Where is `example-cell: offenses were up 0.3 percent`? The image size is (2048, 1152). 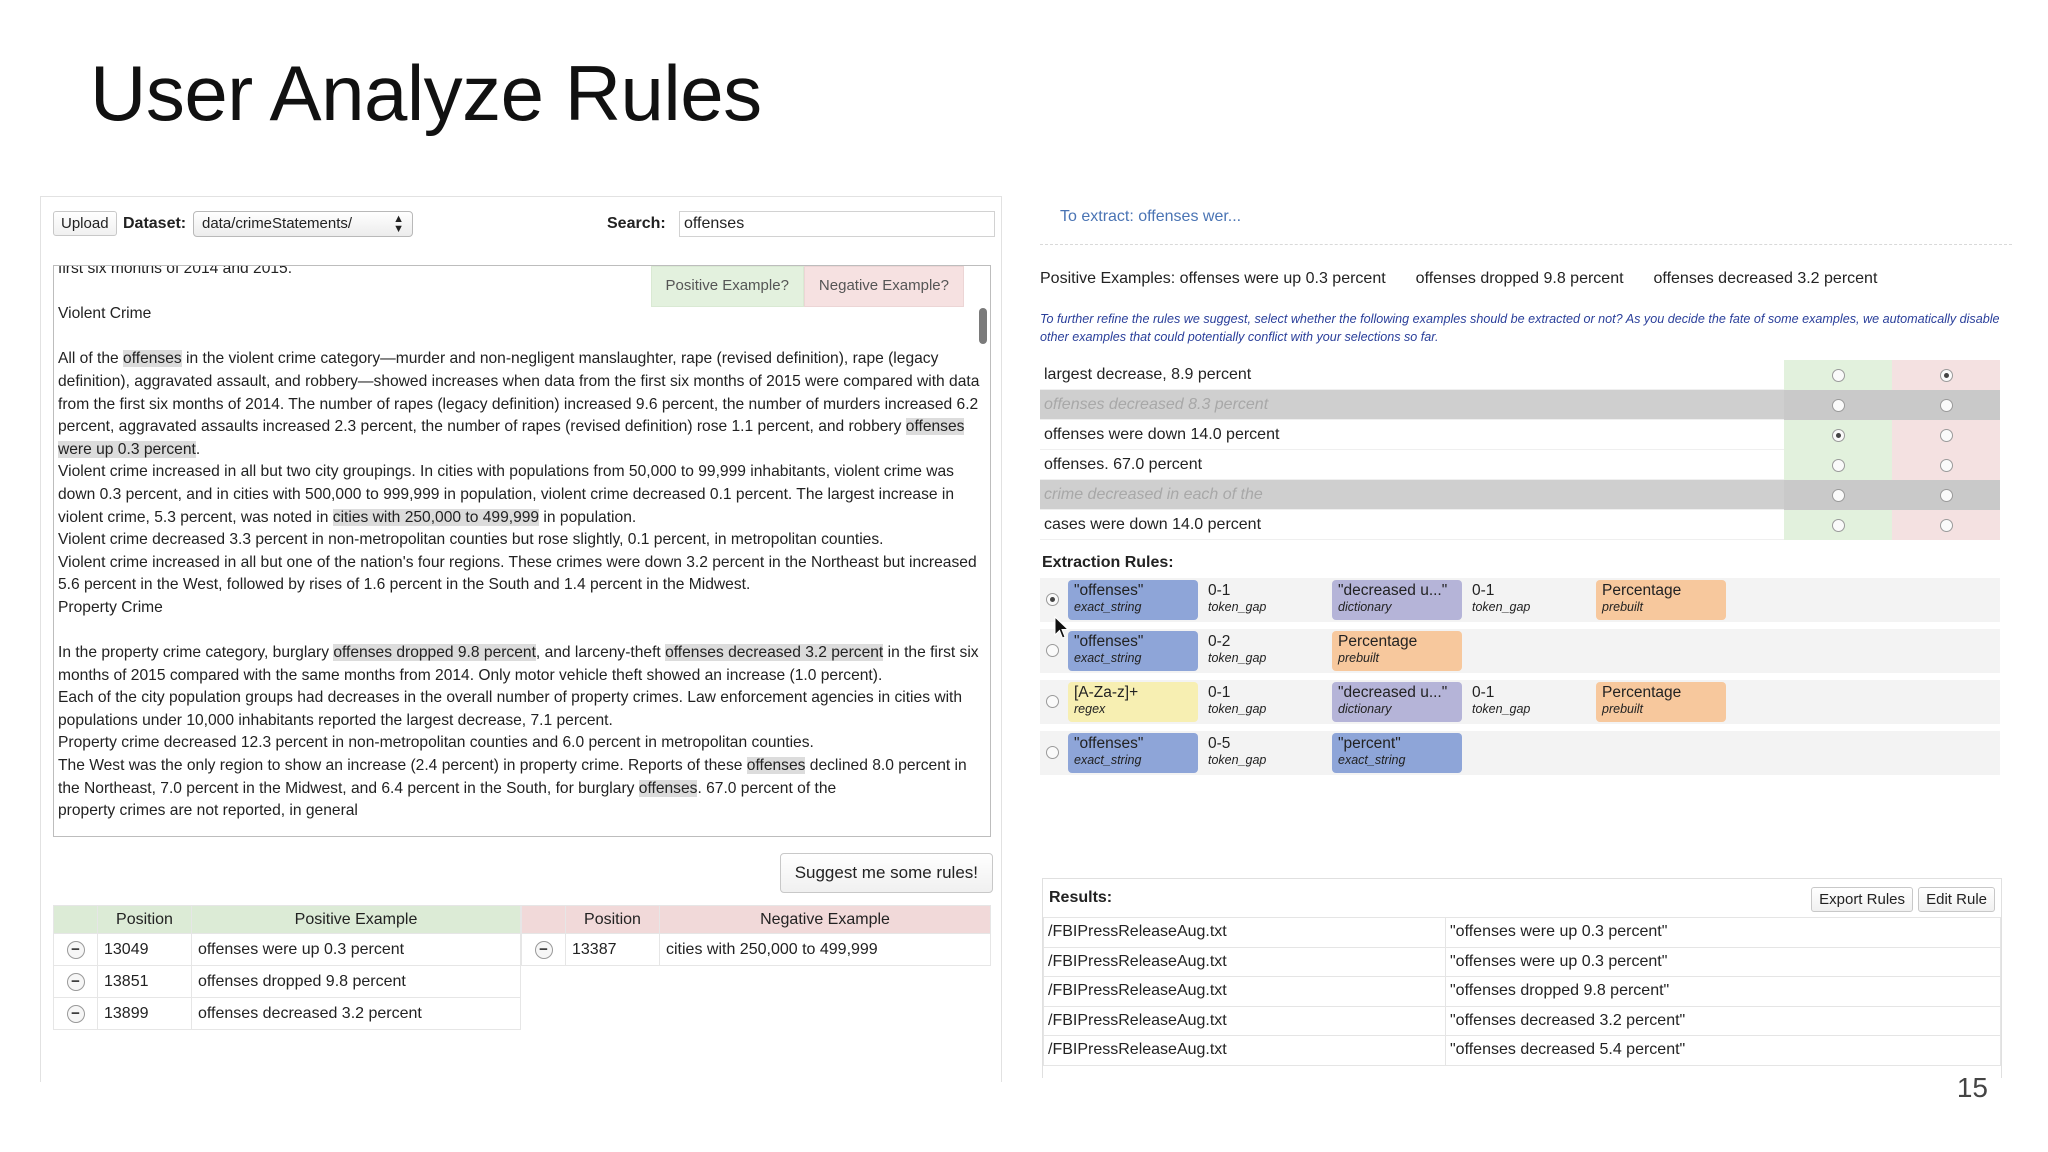 example-cell: offenses were up 0.3 percent is located at coordinates (356, 949).